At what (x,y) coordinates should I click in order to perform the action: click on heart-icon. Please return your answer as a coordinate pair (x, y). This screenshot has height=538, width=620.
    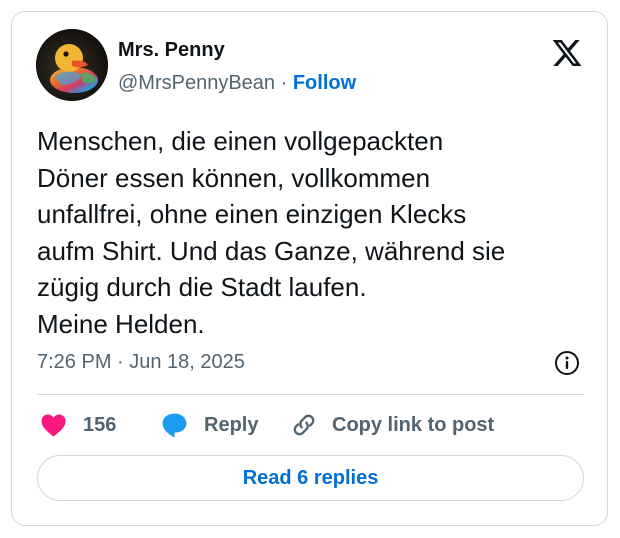
    Looking at the image, I should click on (53, 425).